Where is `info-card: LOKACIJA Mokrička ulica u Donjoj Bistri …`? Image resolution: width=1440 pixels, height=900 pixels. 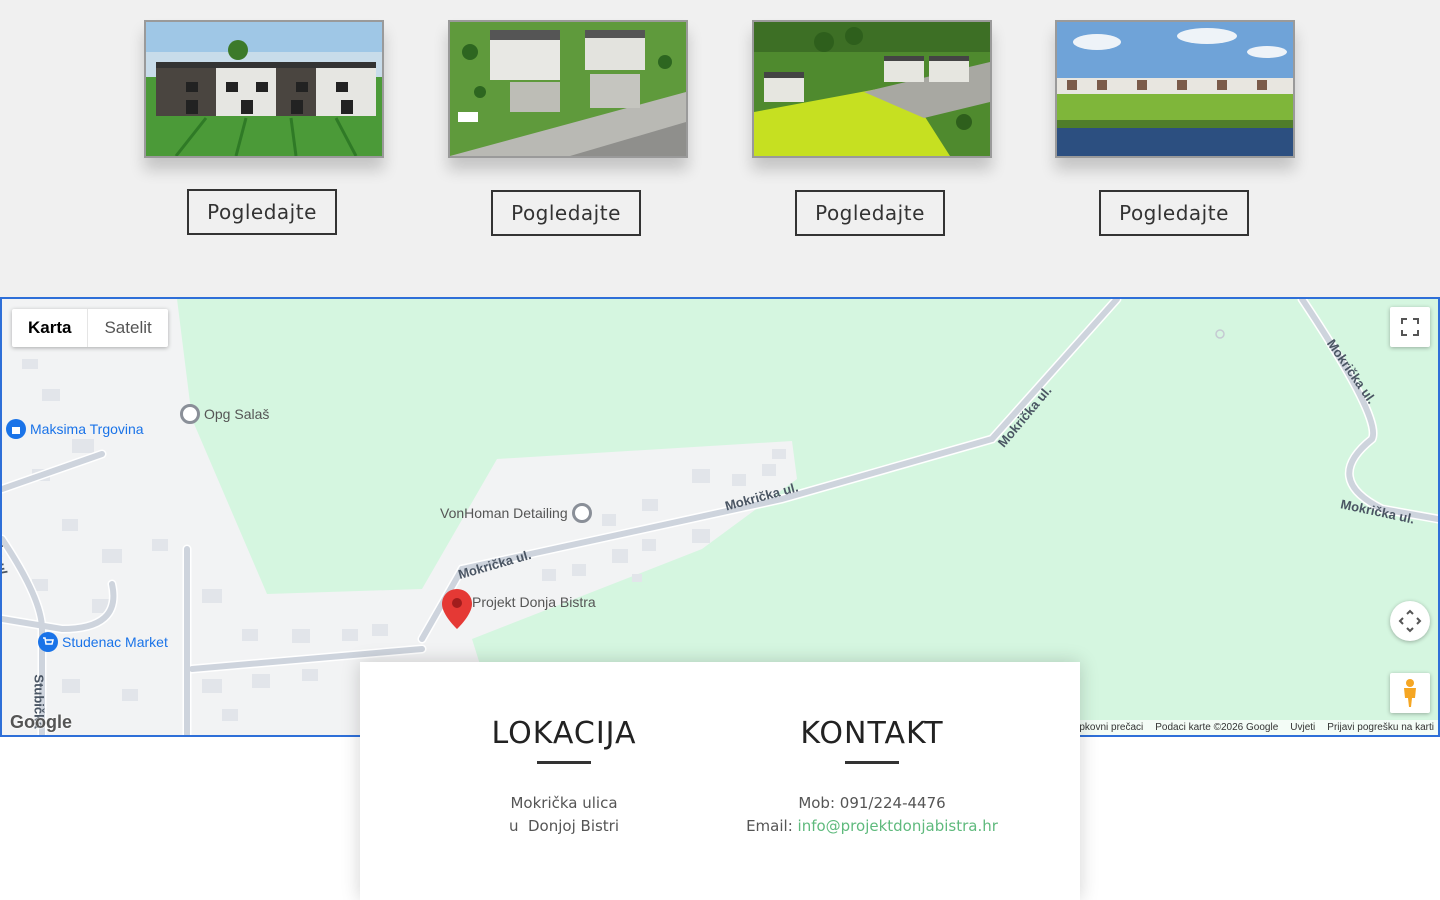
info-card: LOKACIJA Mokrička ulica u Donjoj Bistri … is located at coordinates (720, 781).